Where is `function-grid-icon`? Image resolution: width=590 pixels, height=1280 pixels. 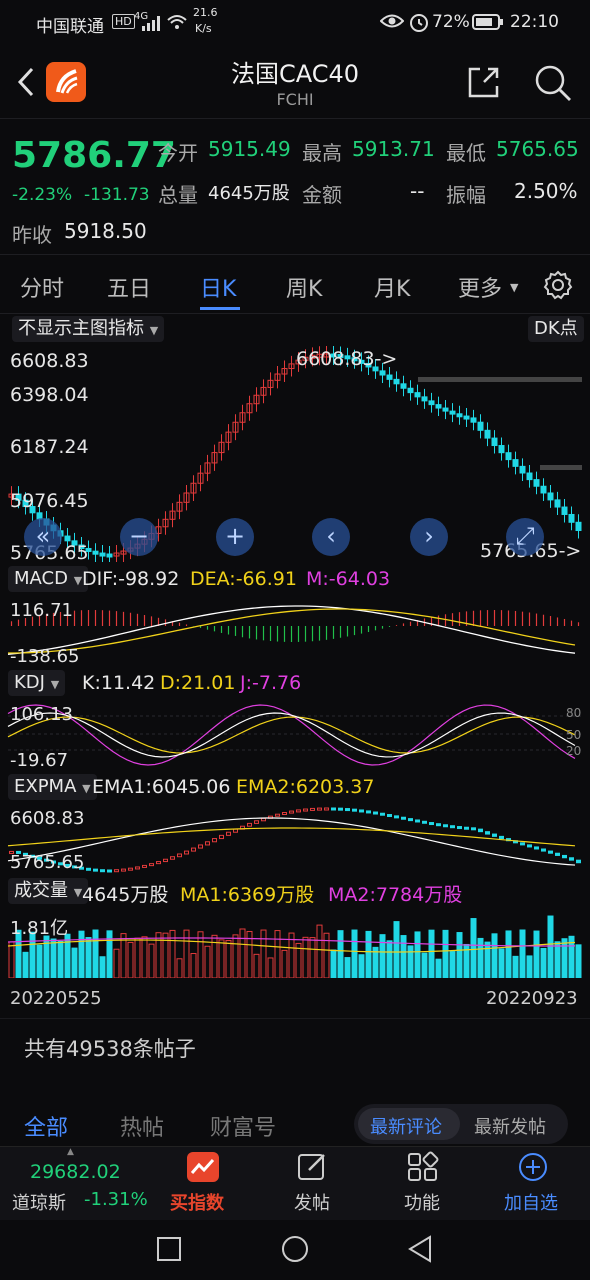
function-grid-icon is located at coordinates (423, 1167).